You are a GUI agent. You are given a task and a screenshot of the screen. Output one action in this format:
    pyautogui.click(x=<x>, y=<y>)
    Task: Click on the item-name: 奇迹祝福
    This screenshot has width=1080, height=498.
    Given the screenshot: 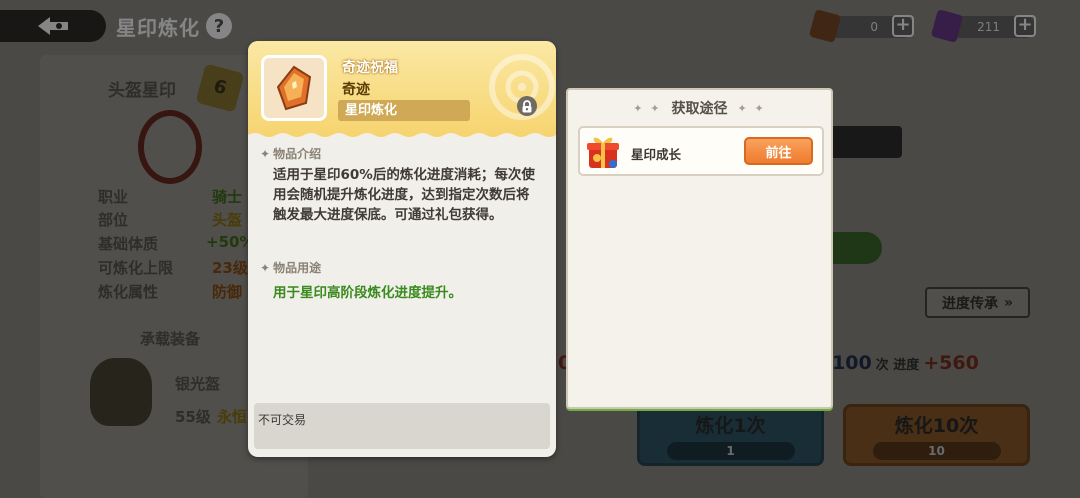 What is the action you would take?
    pyautogui.click(x=370, y=68)
    